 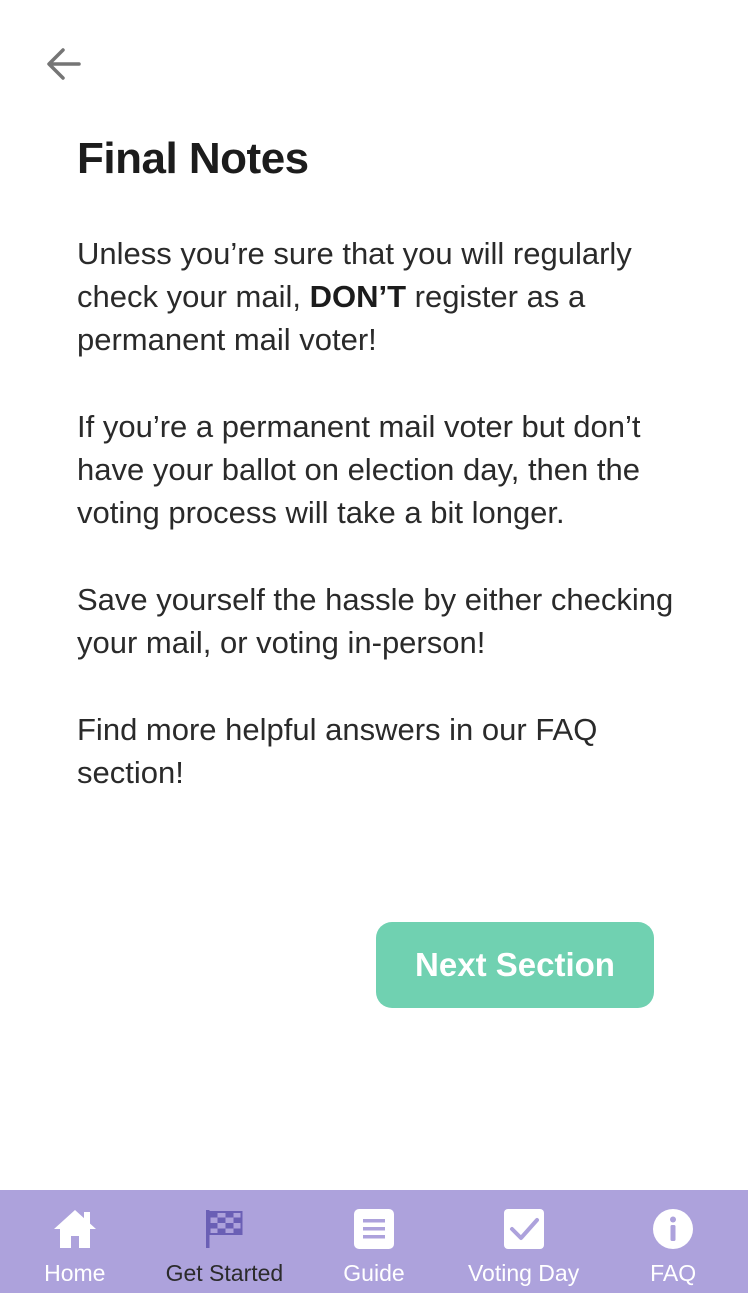 What do you see at coordinates (524, 1229) in the screenshot?
I see `checkbox-icon` at bounding box center [524, 1229].